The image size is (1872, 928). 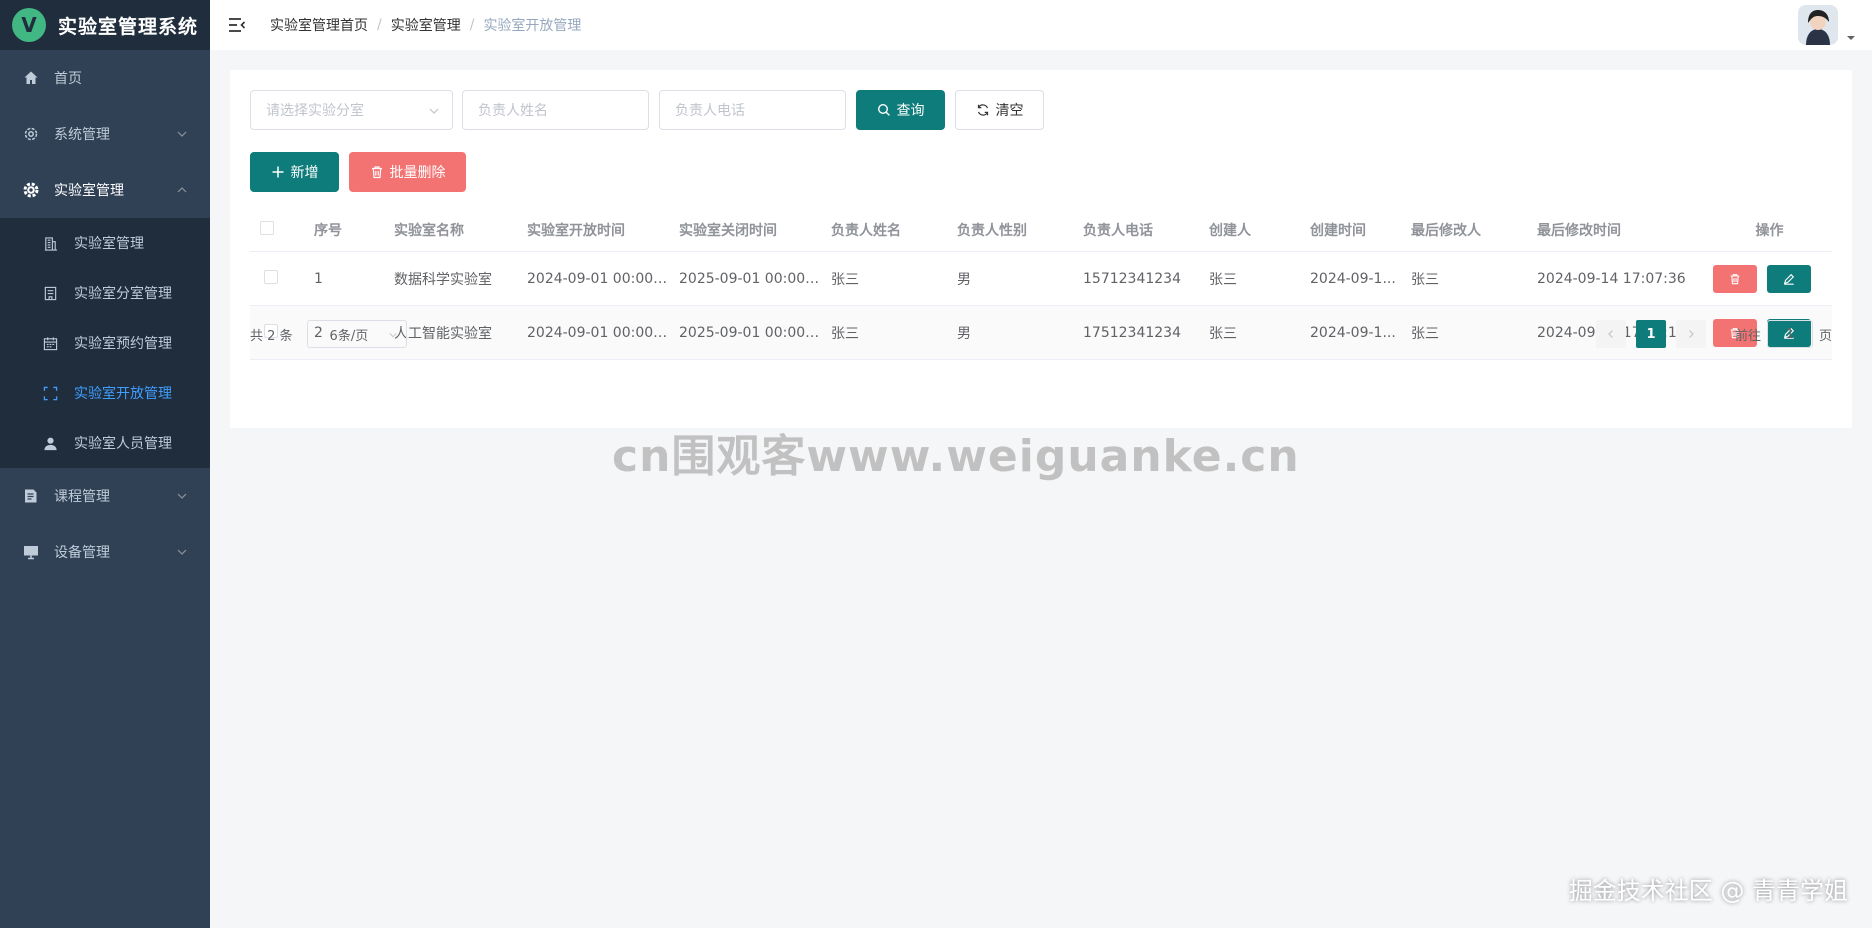 I want to click on search-button: 查询, so click(x=900, y=110).